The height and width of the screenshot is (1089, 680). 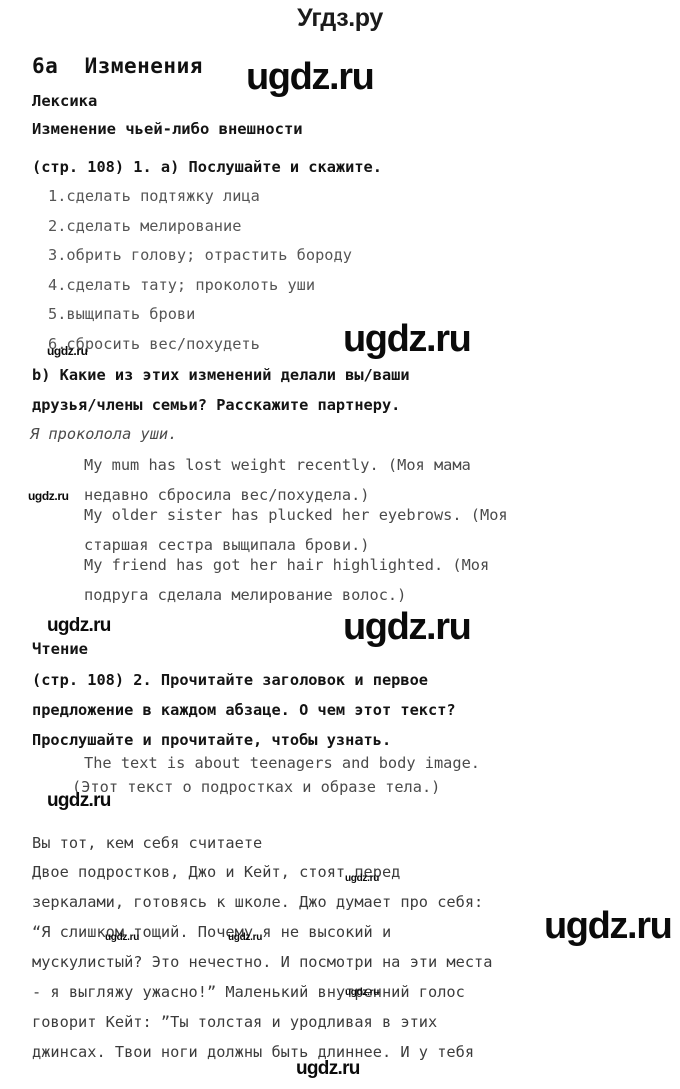 I want to click on list-item: 1.сделать подтяжку лица, so click(x=200, y=197).